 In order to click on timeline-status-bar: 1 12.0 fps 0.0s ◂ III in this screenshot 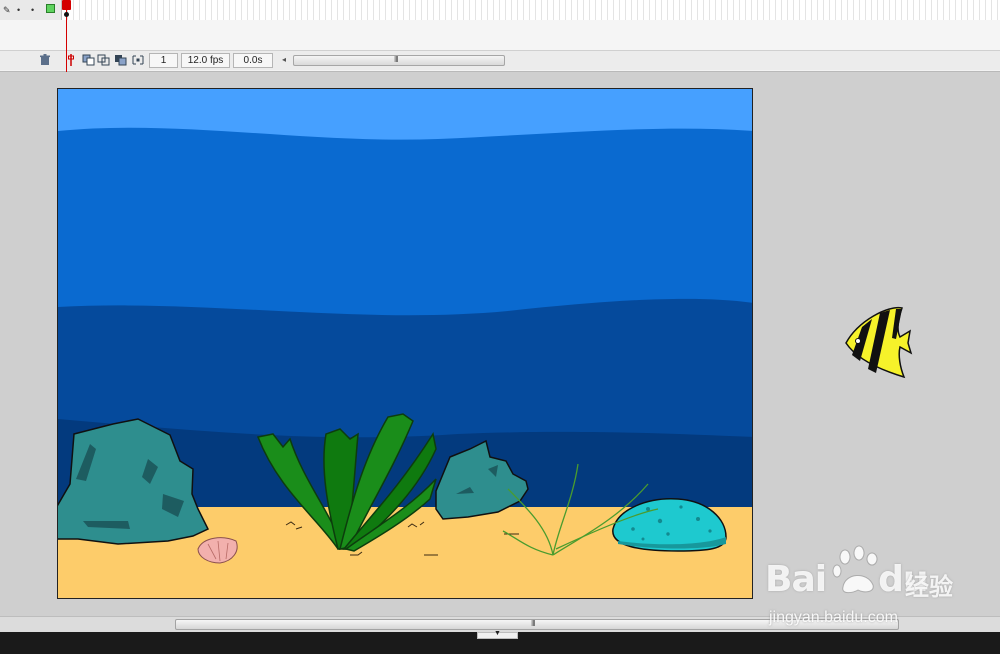, I will do `click(500, 60)`.